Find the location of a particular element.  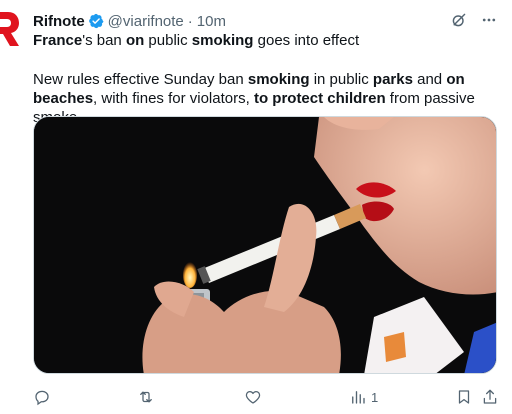

bookmark-icon is located at coordinates (464, 397).